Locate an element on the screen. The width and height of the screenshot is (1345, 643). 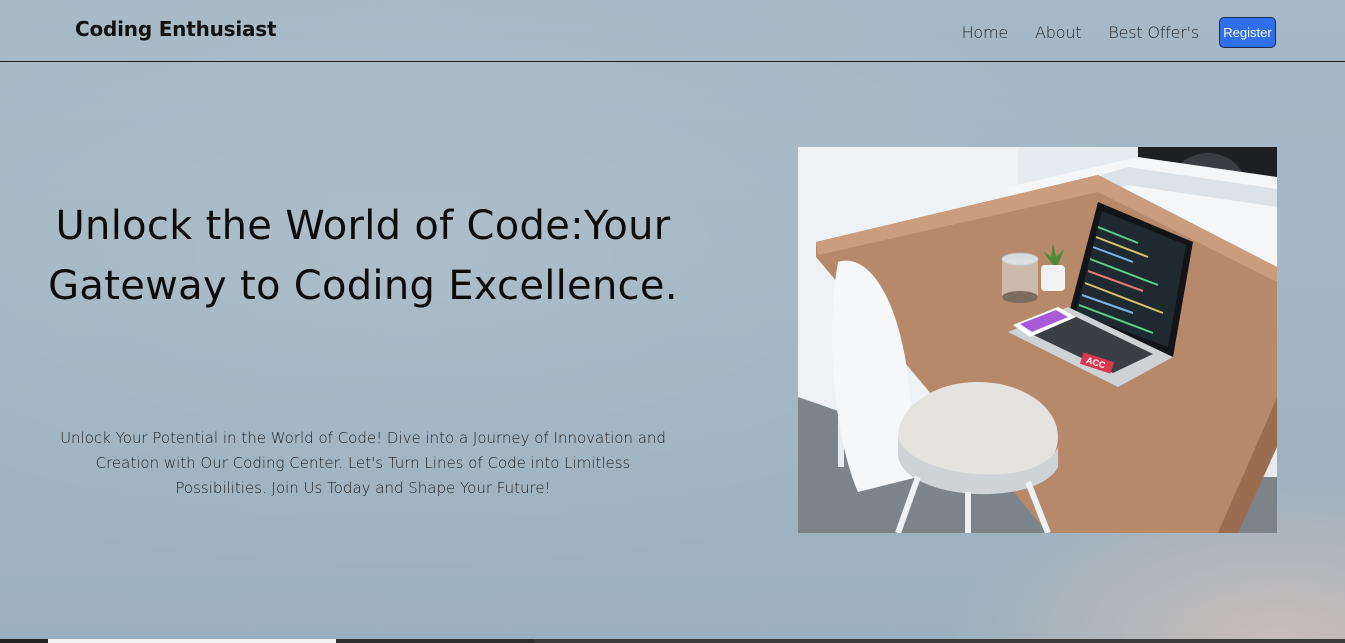
nav-best-offers-link: Best Offer's is located at coordinates (1153, 32).